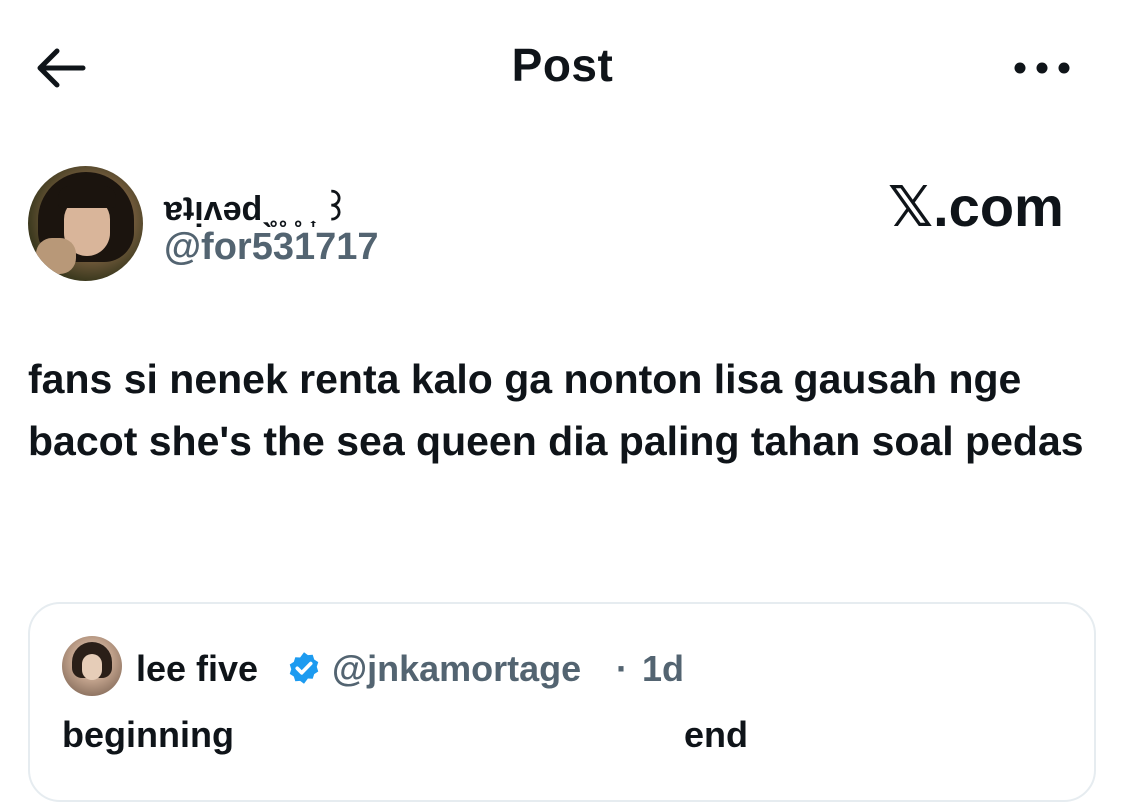  I want to click on verified-badge-icon, so click(304, 668).